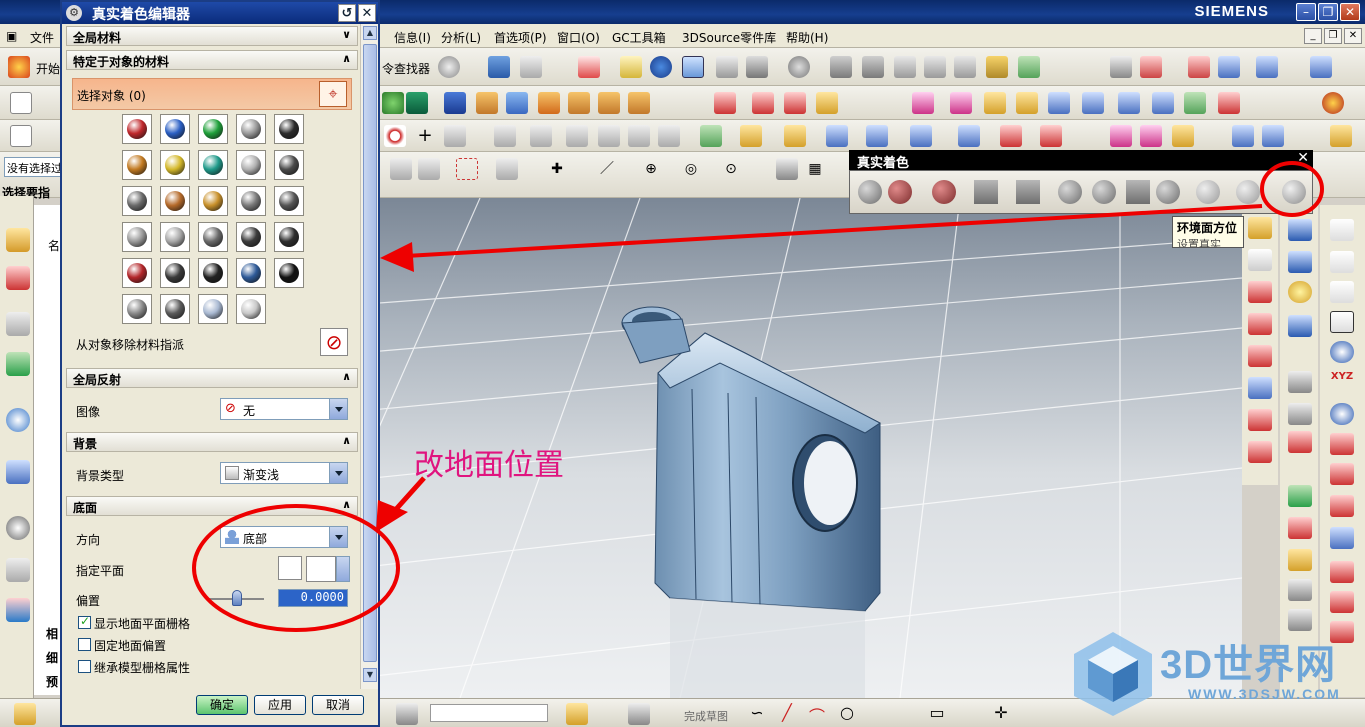 The width and height of the screenshot is (1365, 727). Describe the element at coordinates (505, 136) in the screenshot. I see `curve-icon` at that location.